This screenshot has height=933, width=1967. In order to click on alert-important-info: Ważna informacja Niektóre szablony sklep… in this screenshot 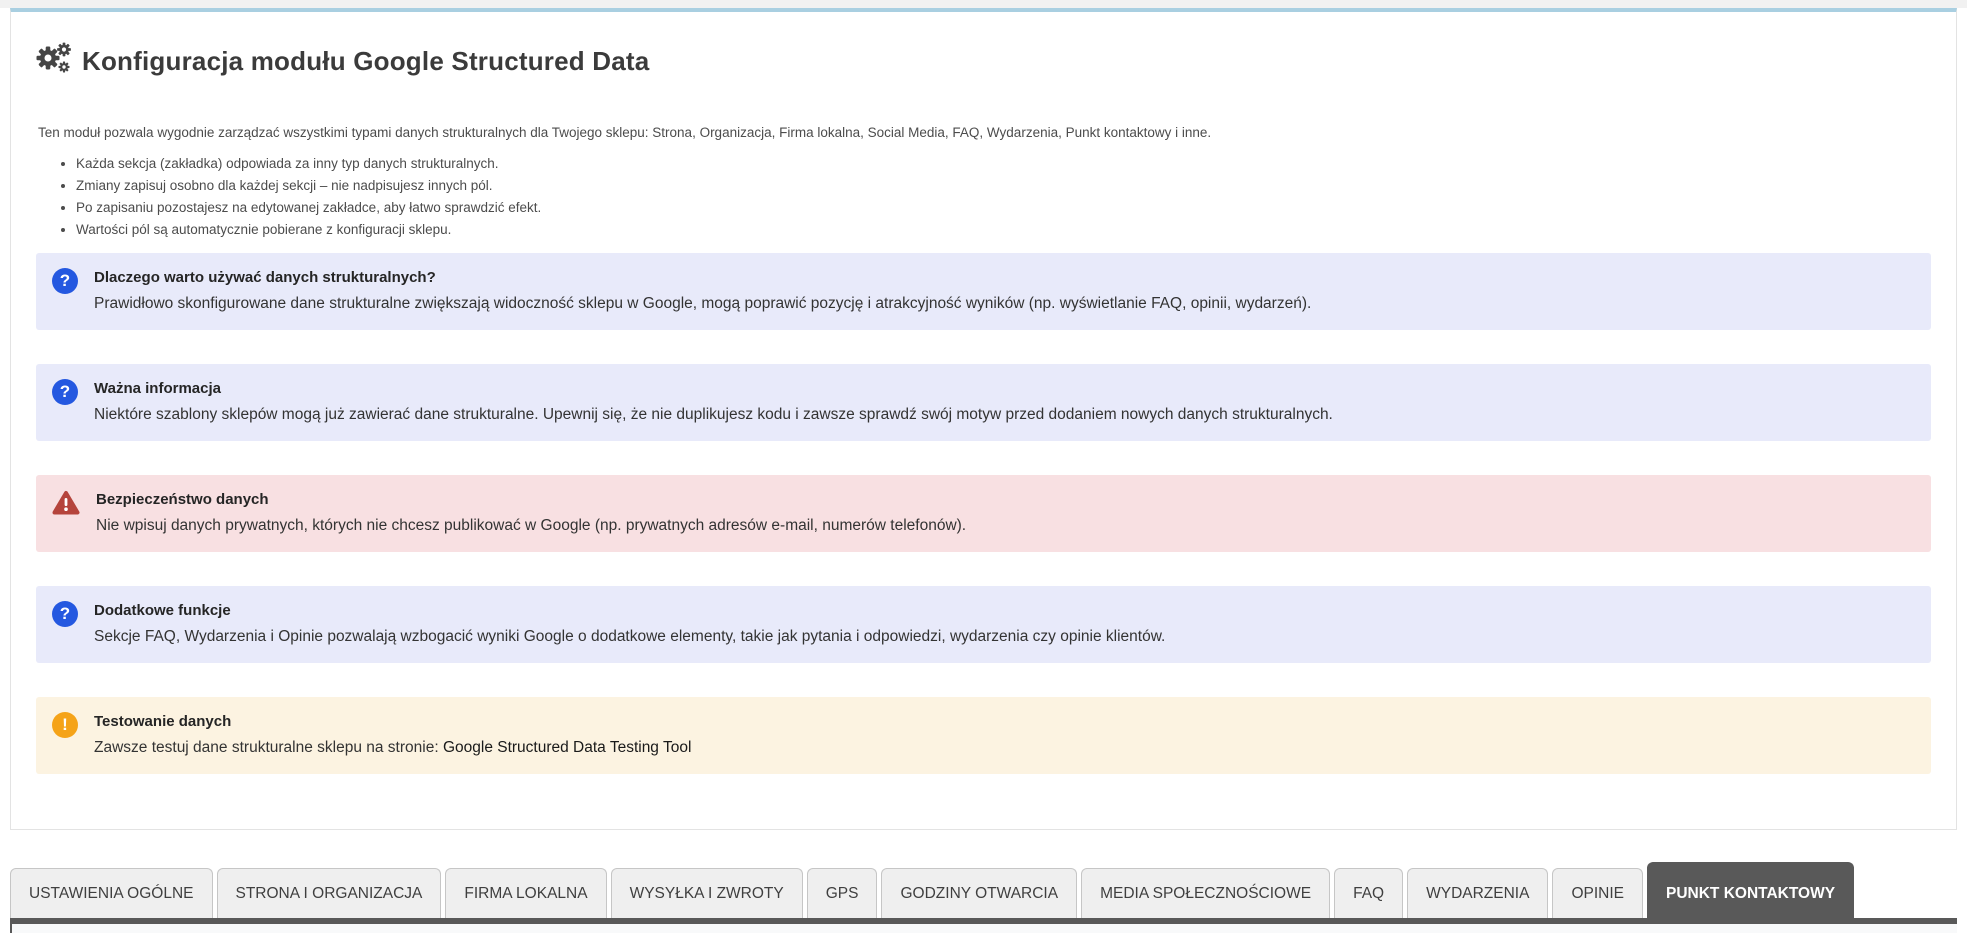, I will do `click(983, 402)`.